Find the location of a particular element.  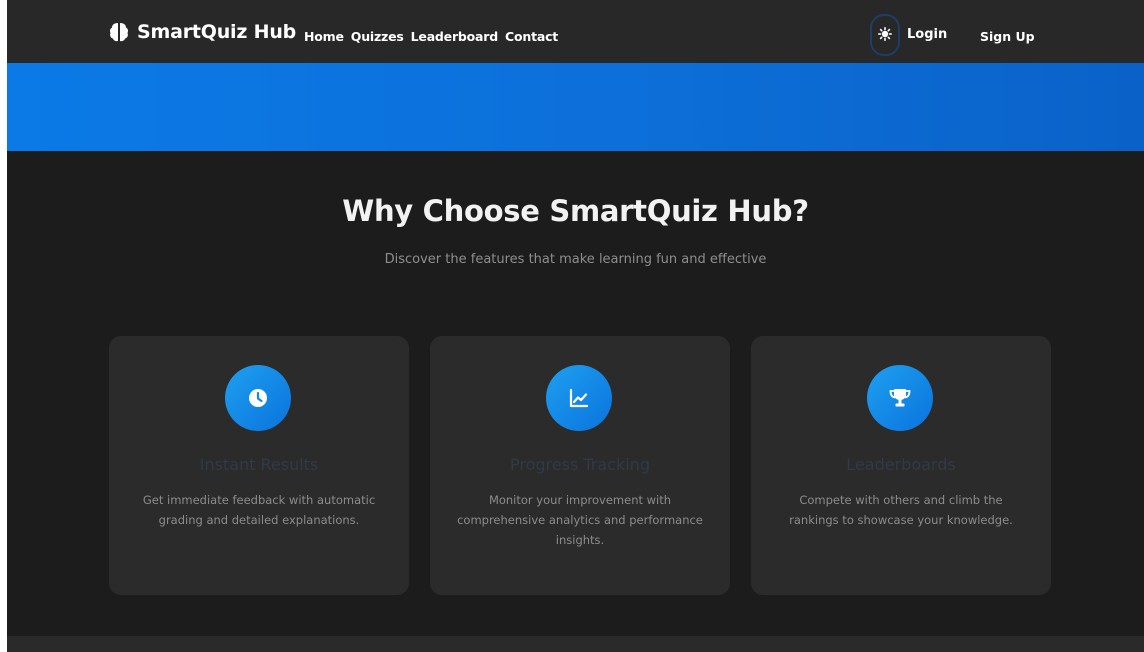

sun-icon is located at coordinates (885, 35).